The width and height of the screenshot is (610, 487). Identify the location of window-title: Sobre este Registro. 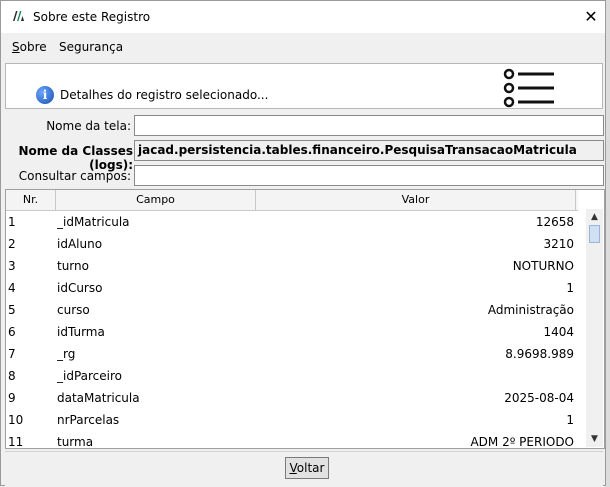
(92, 17).